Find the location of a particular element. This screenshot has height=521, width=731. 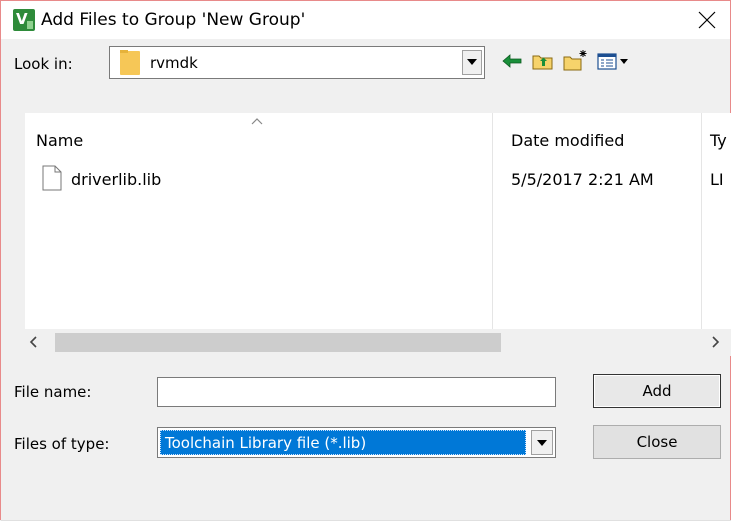

file-date-modified: 5/5/2017 2:21 AM is located at coordinates (582, 179).